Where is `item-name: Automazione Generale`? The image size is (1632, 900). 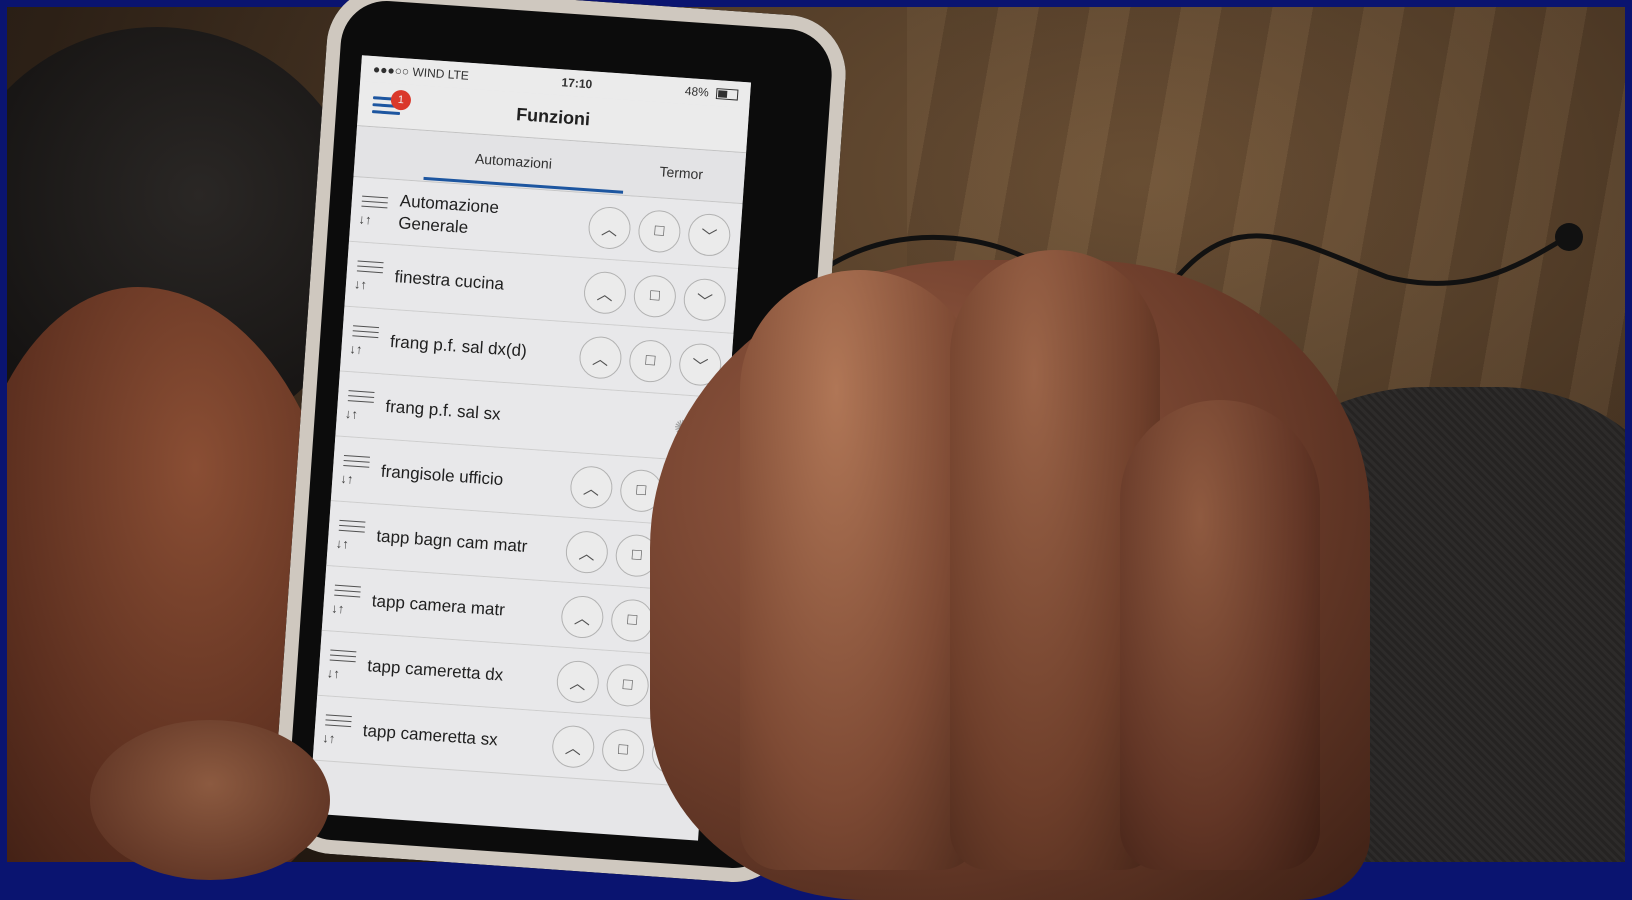
item-name: Automazione Generale is located at coordinates (448, 214).